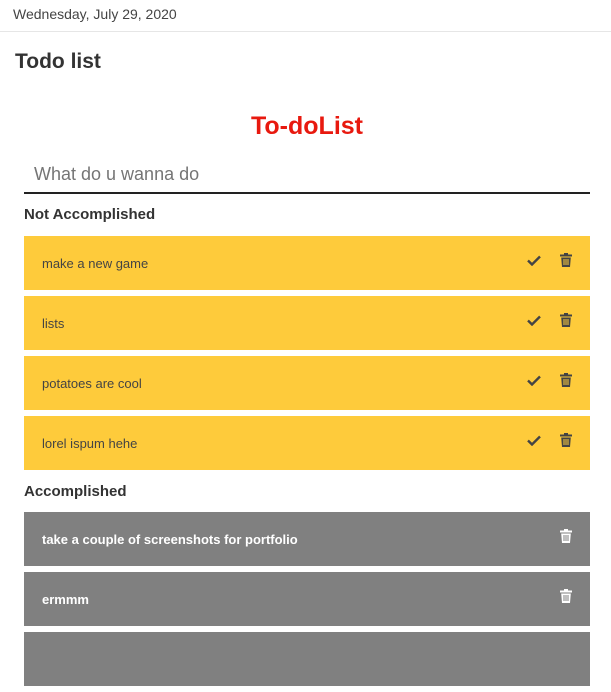 The width and height of the screenshot is (611, 692). Describe the element at coordinates (307, 126) in the screenshot. I see `app-title: To-doList` at that location.